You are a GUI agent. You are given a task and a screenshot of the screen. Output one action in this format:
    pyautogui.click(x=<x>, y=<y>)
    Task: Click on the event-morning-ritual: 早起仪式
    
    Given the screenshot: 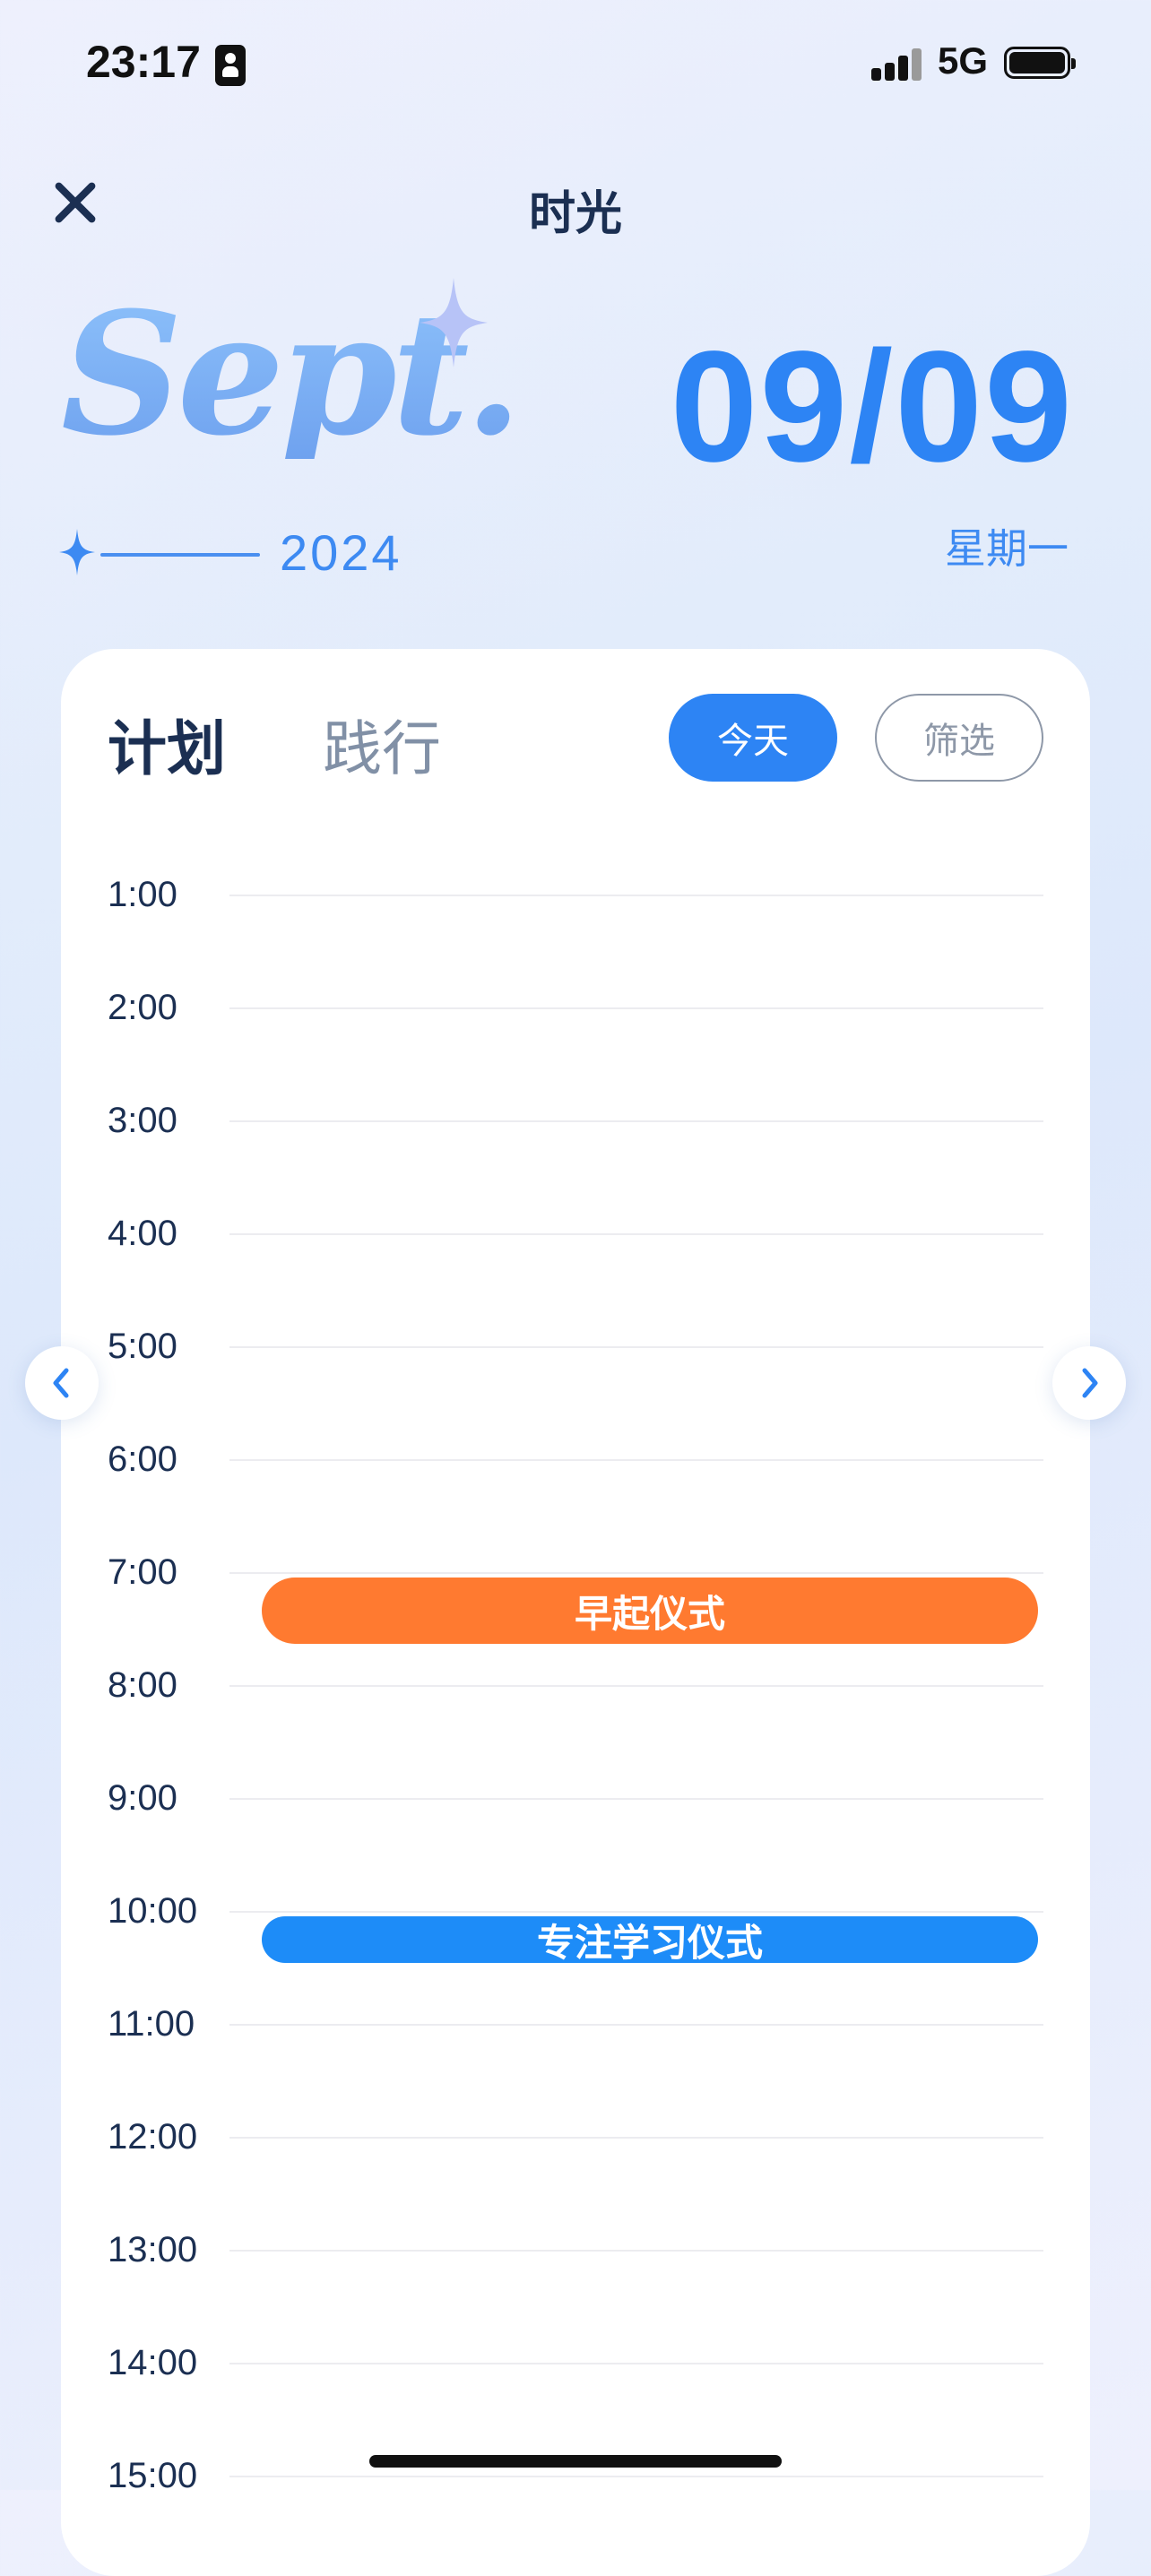 What is the action you would take?
    pyautogui.click(x=650, y=1611)
    